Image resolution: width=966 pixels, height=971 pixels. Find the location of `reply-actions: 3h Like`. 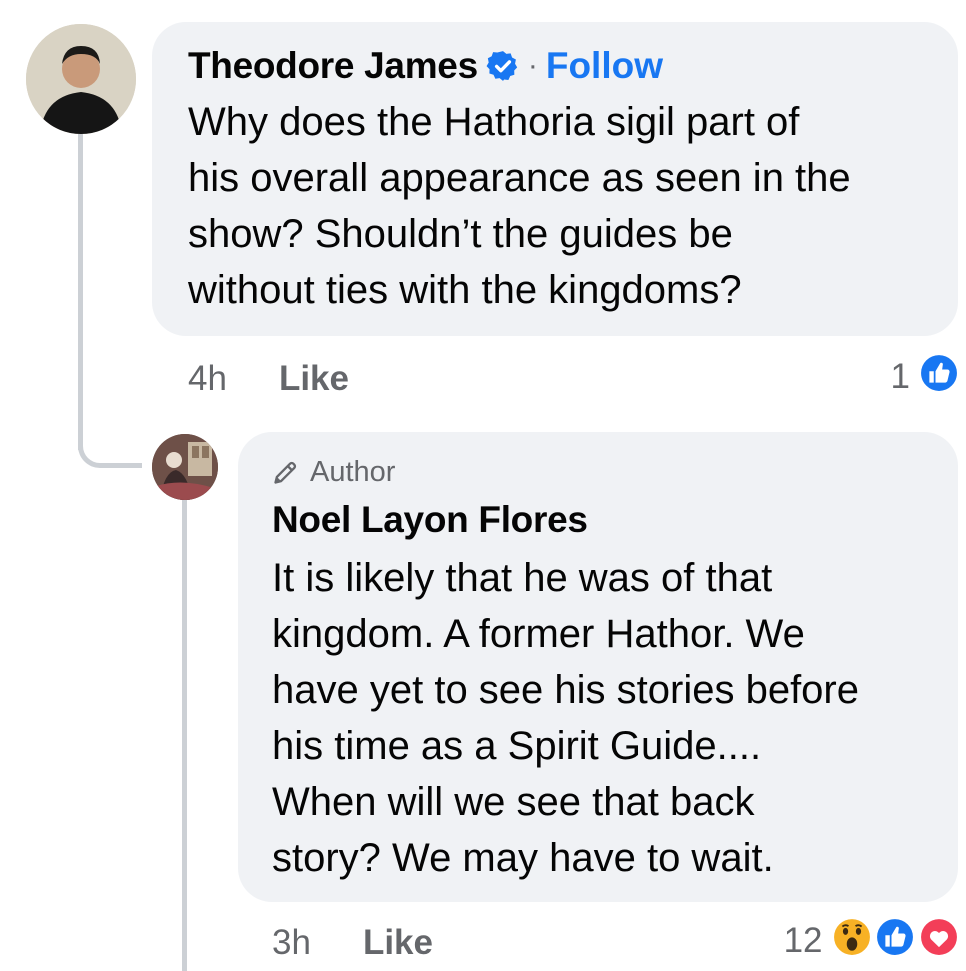

reply-actions: 3h Like is located at coordinates (352, 943).